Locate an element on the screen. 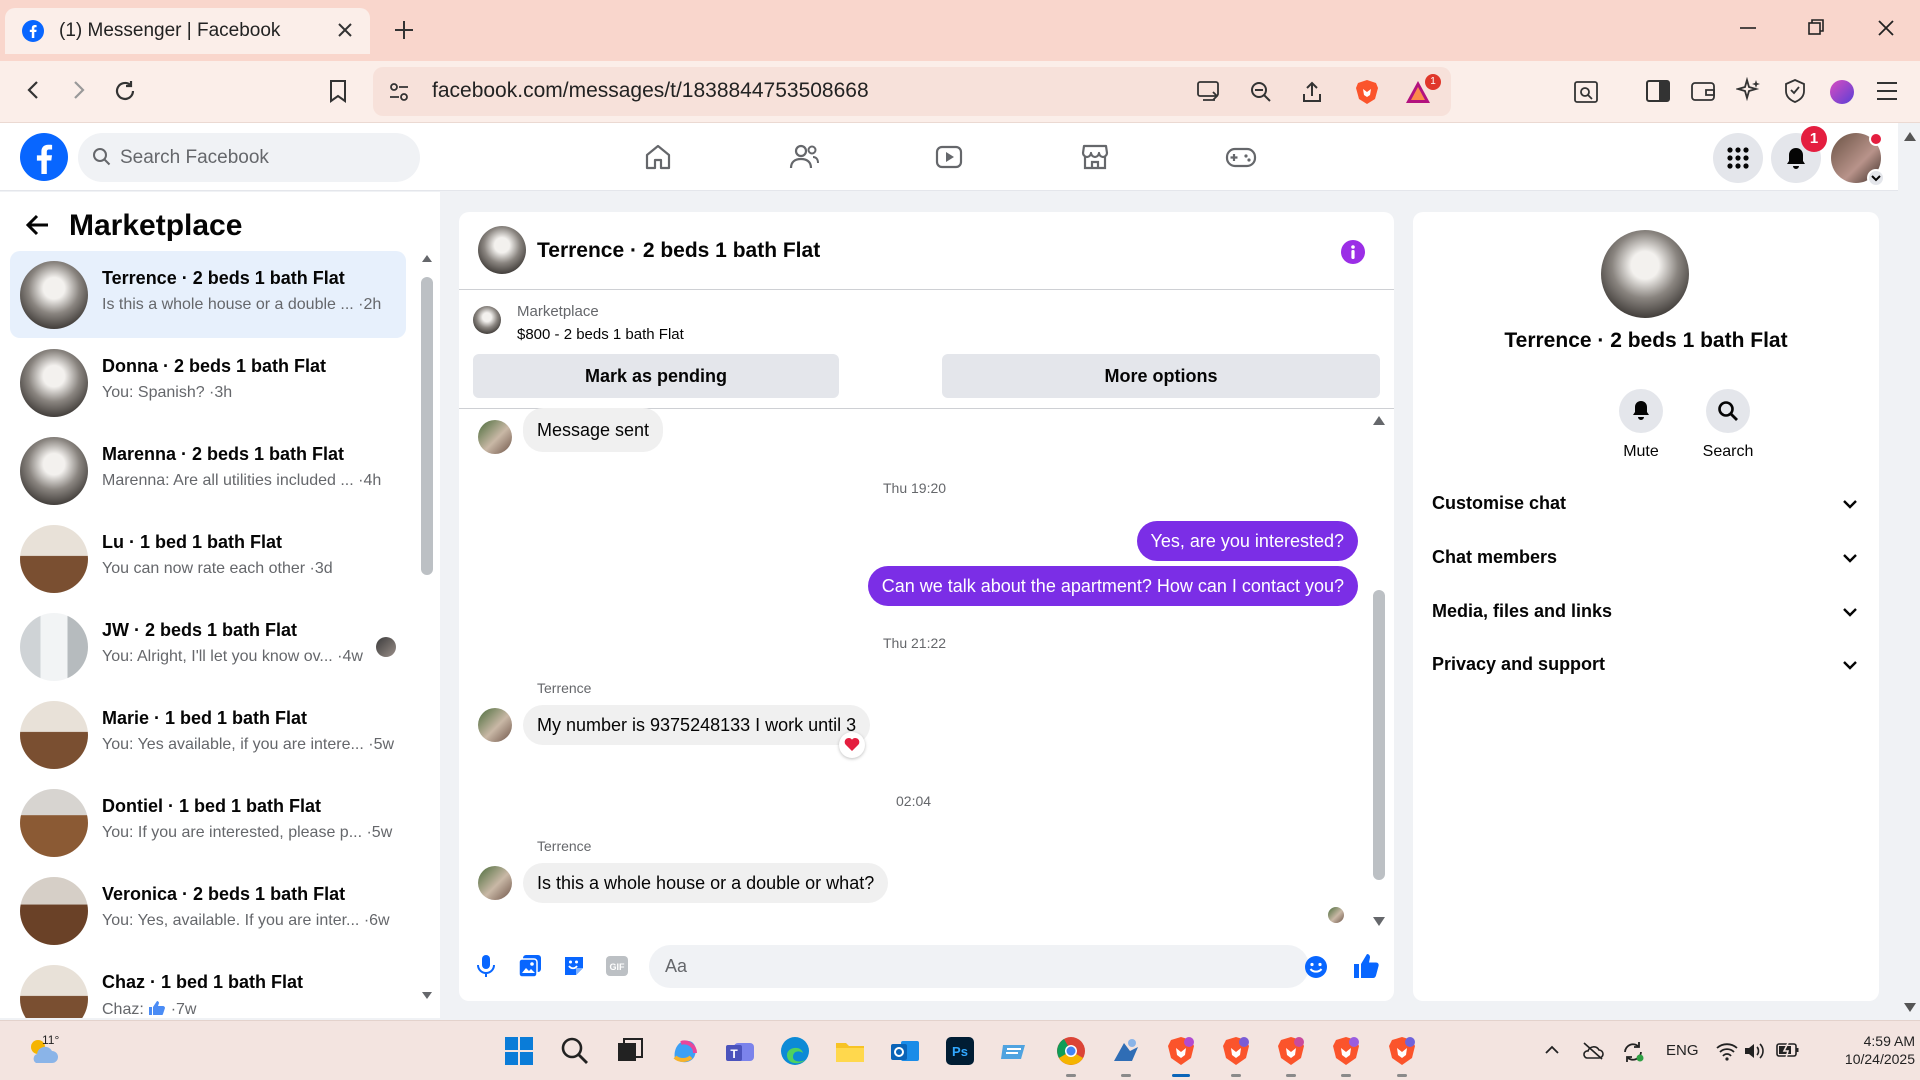 Image resolution: width=1920 pixels, height=1080 pixels. info-icon is located at coordinates (1353, 252).